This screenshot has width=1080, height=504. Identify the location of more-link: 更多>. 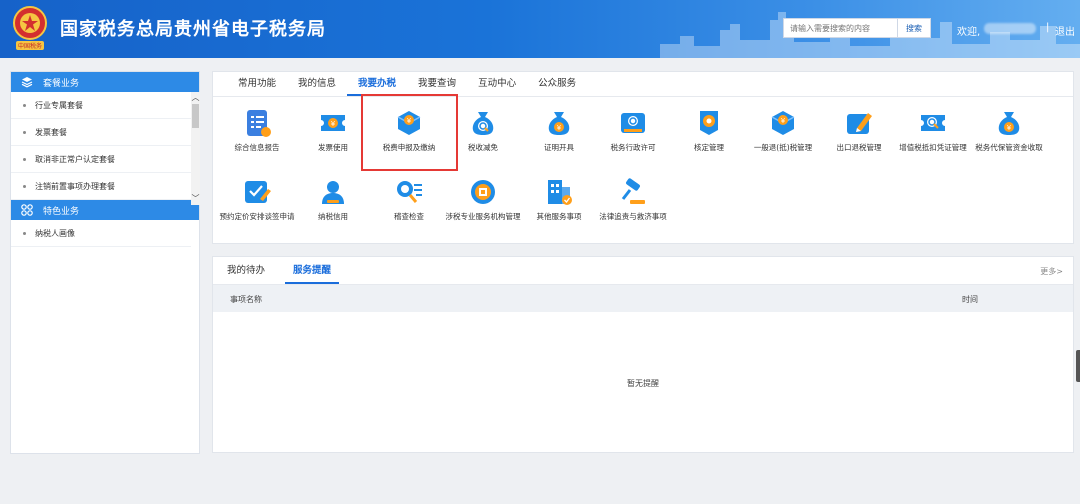
(1051, 271).